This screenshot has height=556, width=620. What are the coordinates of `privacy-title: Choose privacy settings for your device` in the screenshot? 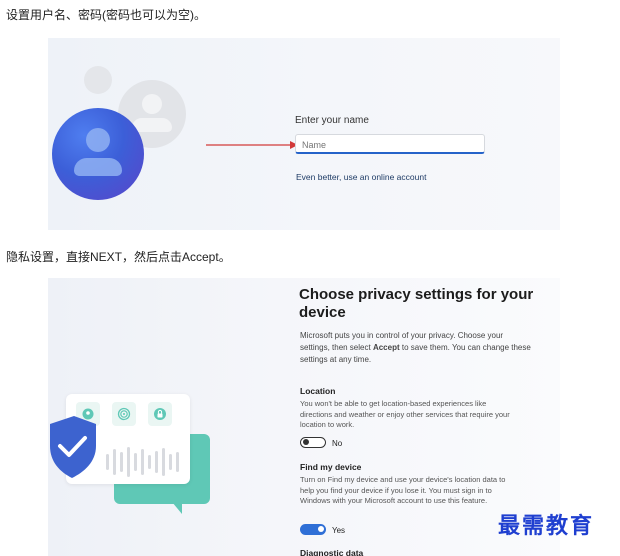 It's located at (416, 303).